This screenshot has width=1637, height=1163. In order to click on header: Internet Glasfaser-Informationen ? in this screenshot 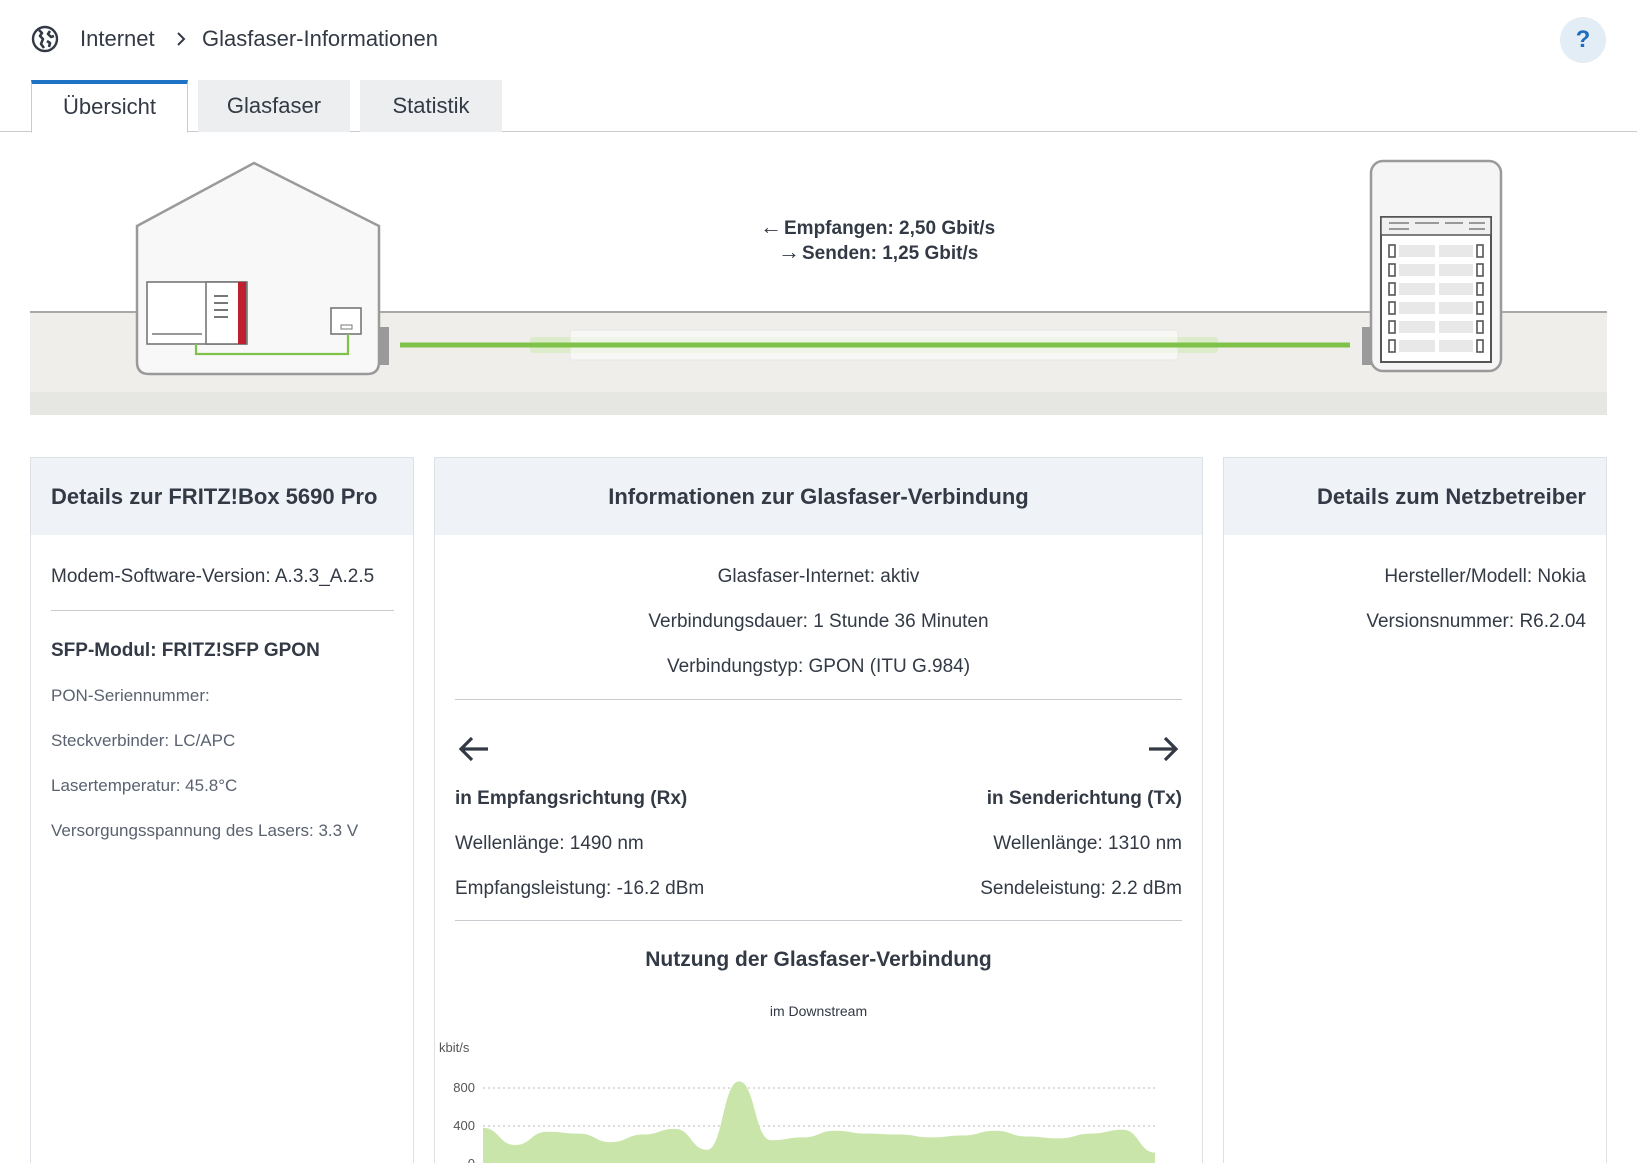, I will do `click(818, 40)`.